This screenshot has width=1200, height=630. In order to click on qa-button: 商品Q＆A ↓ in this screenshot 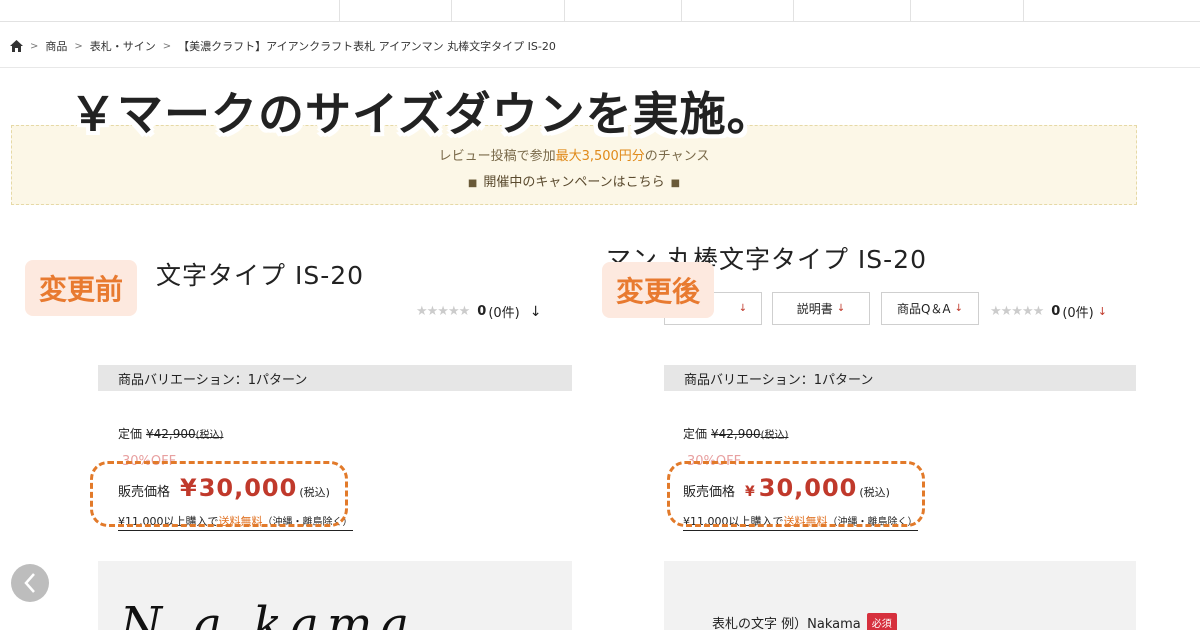, I will do `click(930, 308)`.